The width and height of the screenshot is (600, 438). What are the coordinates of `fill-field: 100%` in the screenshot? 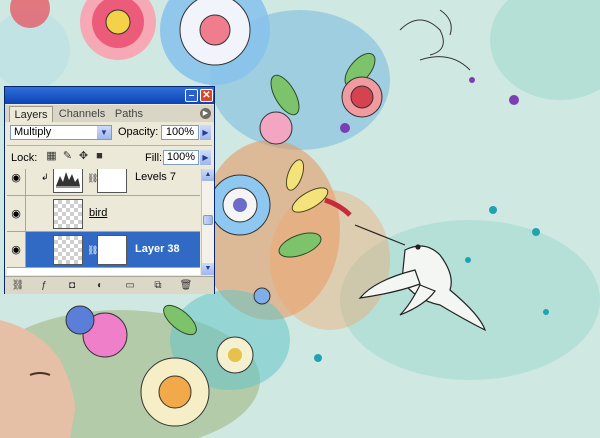 It's located at (181, 157).